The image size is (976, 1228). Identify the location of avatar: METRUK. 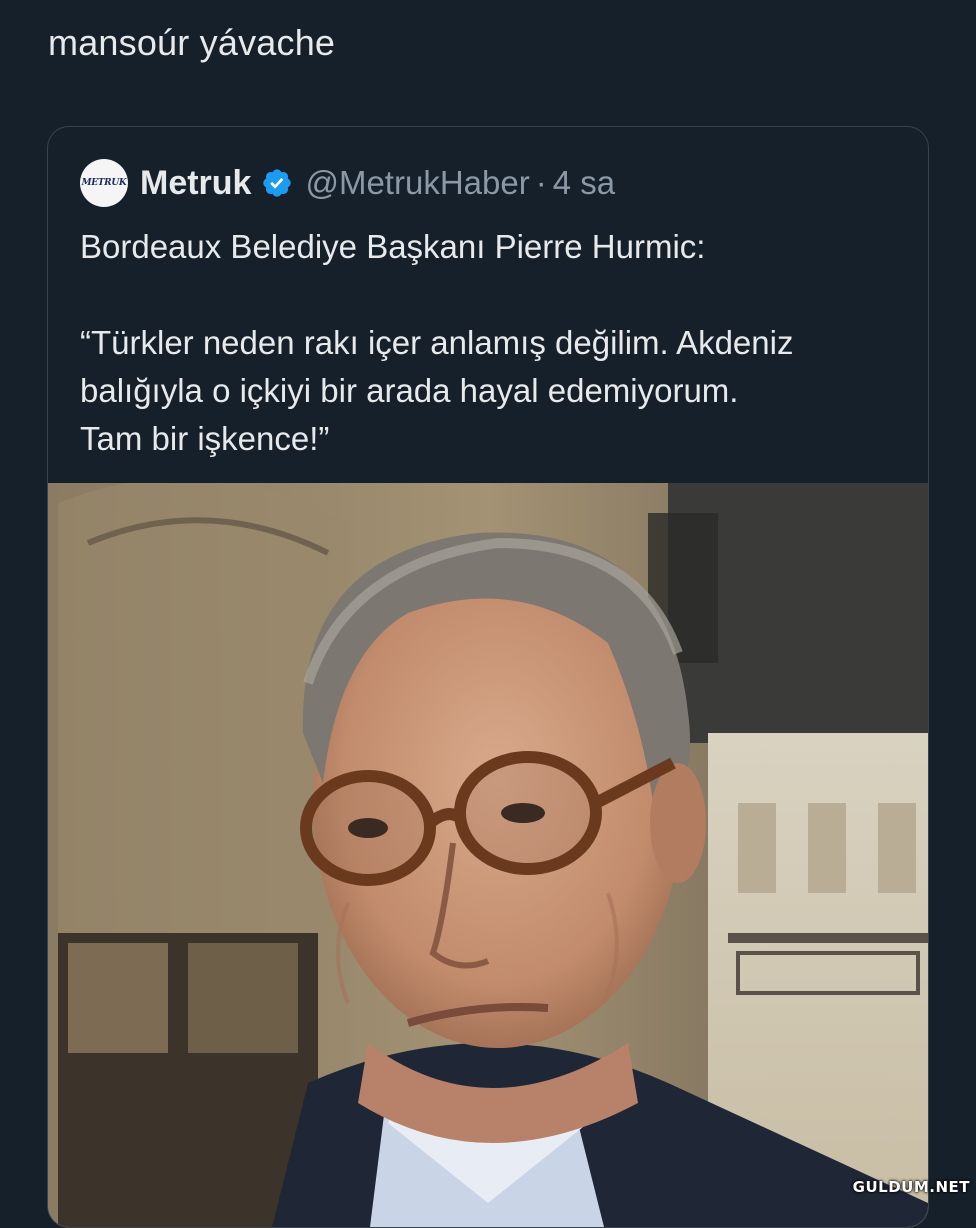
(104, 183).